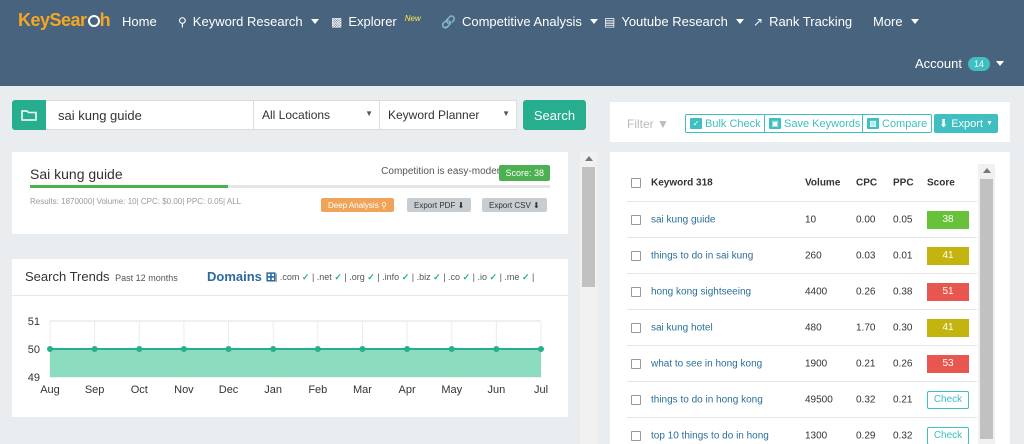  What do you see at coordinates (76, 174) in the screenshot?
I see `keyword-title: Sai kung guide` at bounding box center [76, 174].